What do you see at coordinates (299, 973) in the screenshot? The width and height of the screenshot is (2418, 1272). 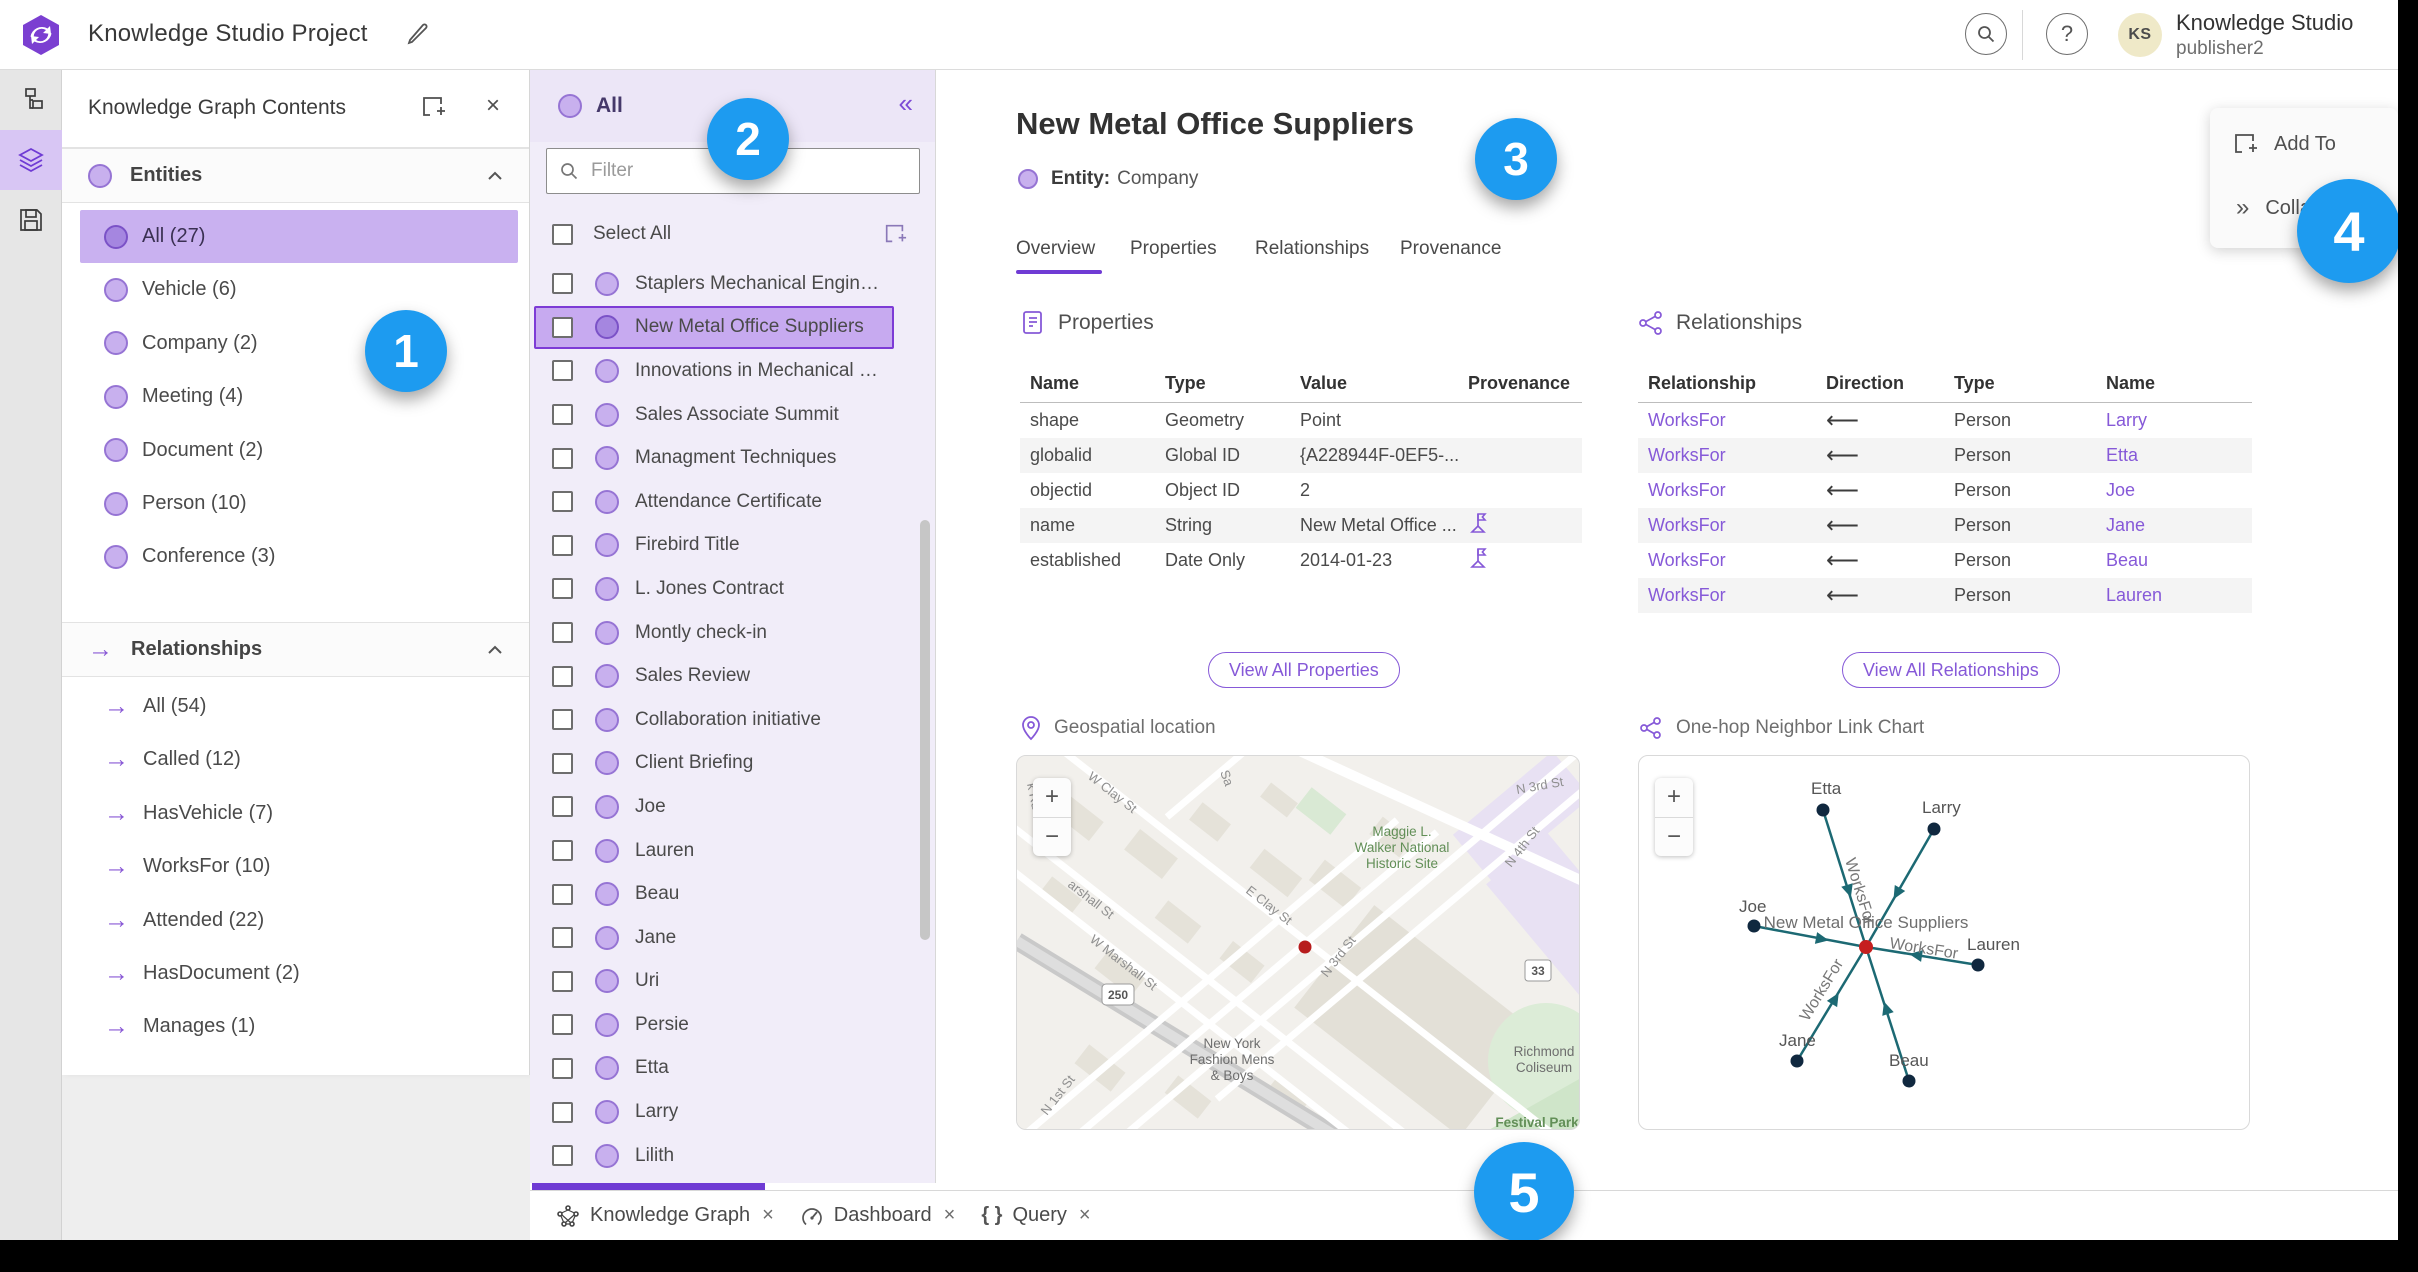 I see `relationship-type-item: → HasDocument (2)` at bounding box center [299, 973].